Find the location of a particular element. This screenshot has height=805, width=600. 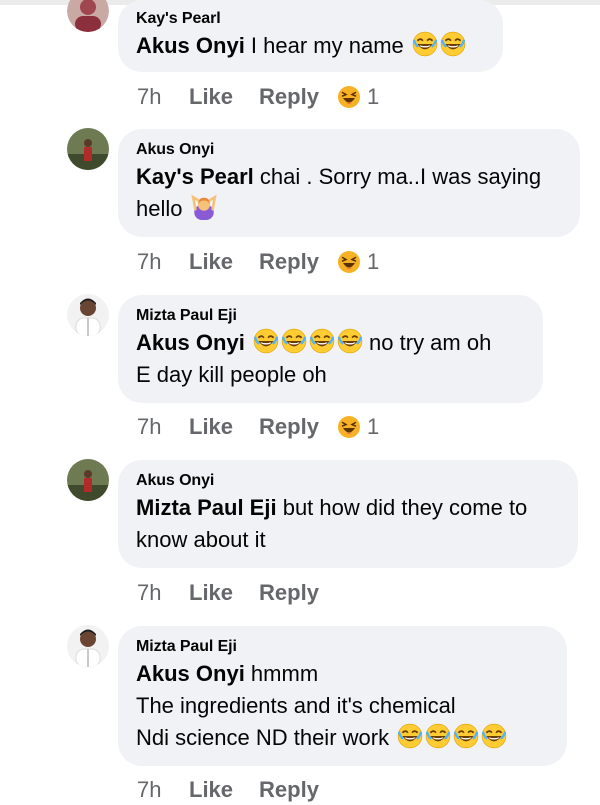

comment-author: Kay's Pearl is located at coordinates (310, 19).